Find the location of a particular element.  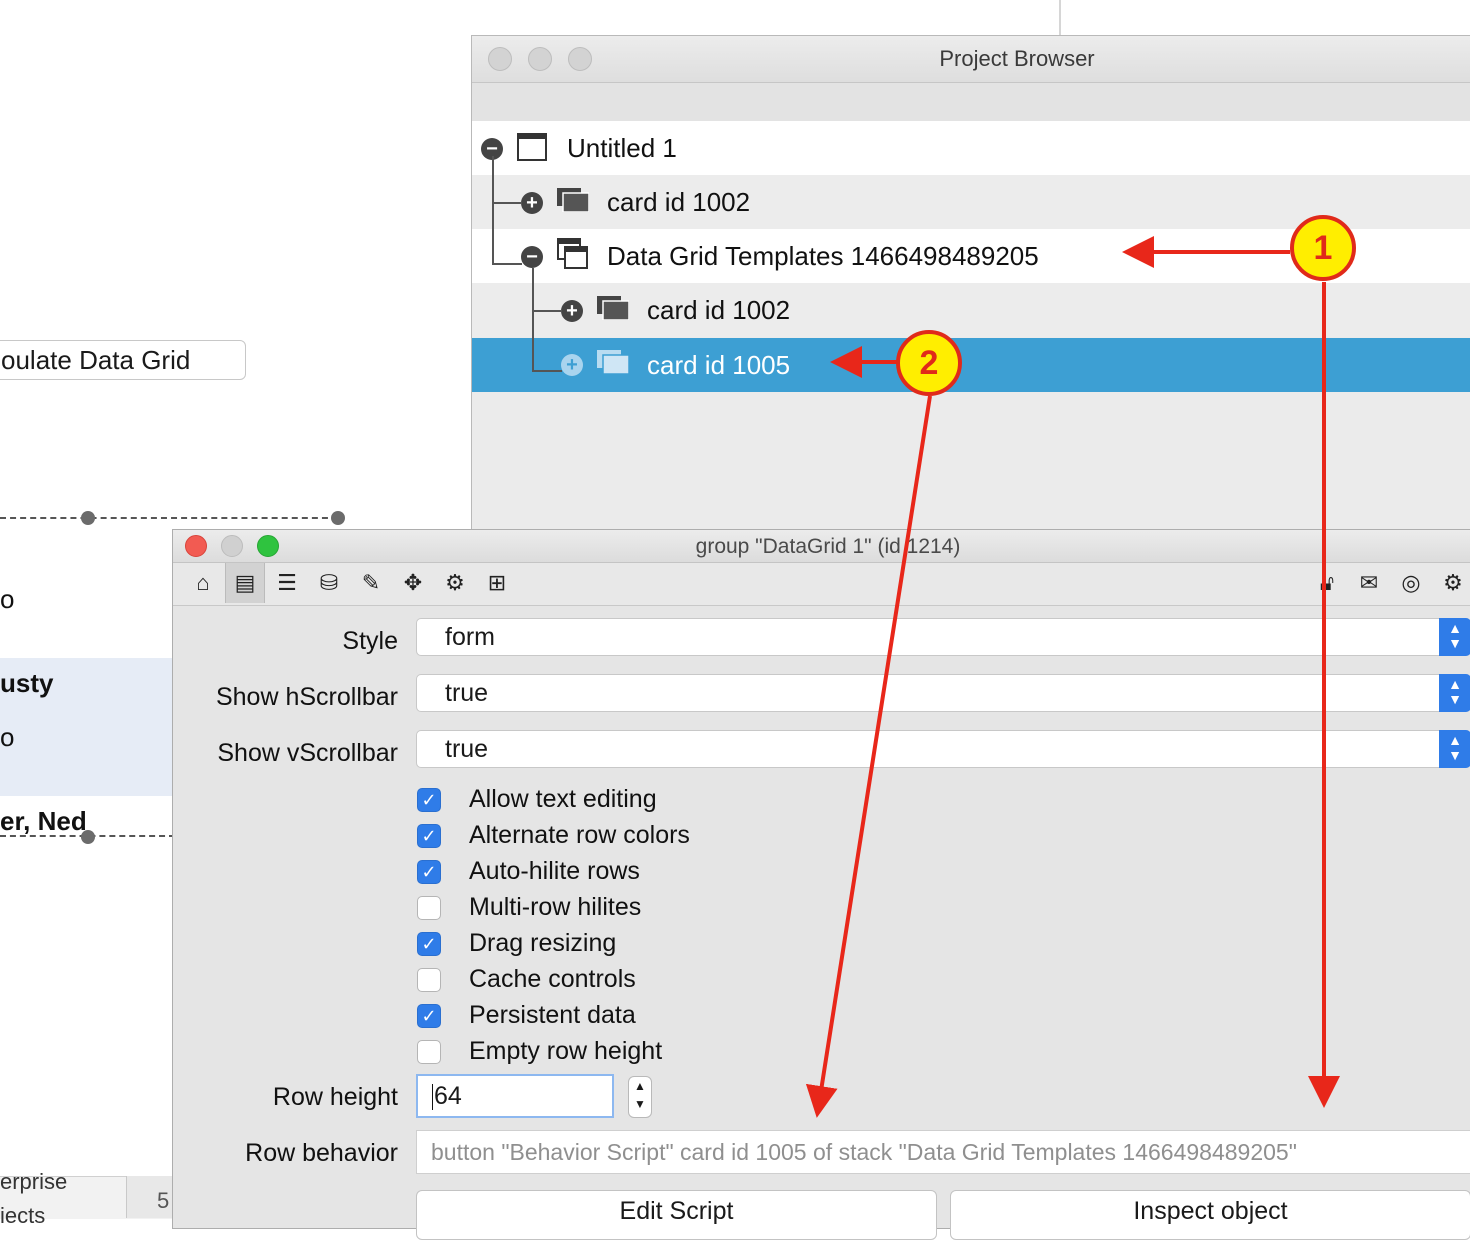

geometry-icon: ⊞ is located at coordinates (497, 583).